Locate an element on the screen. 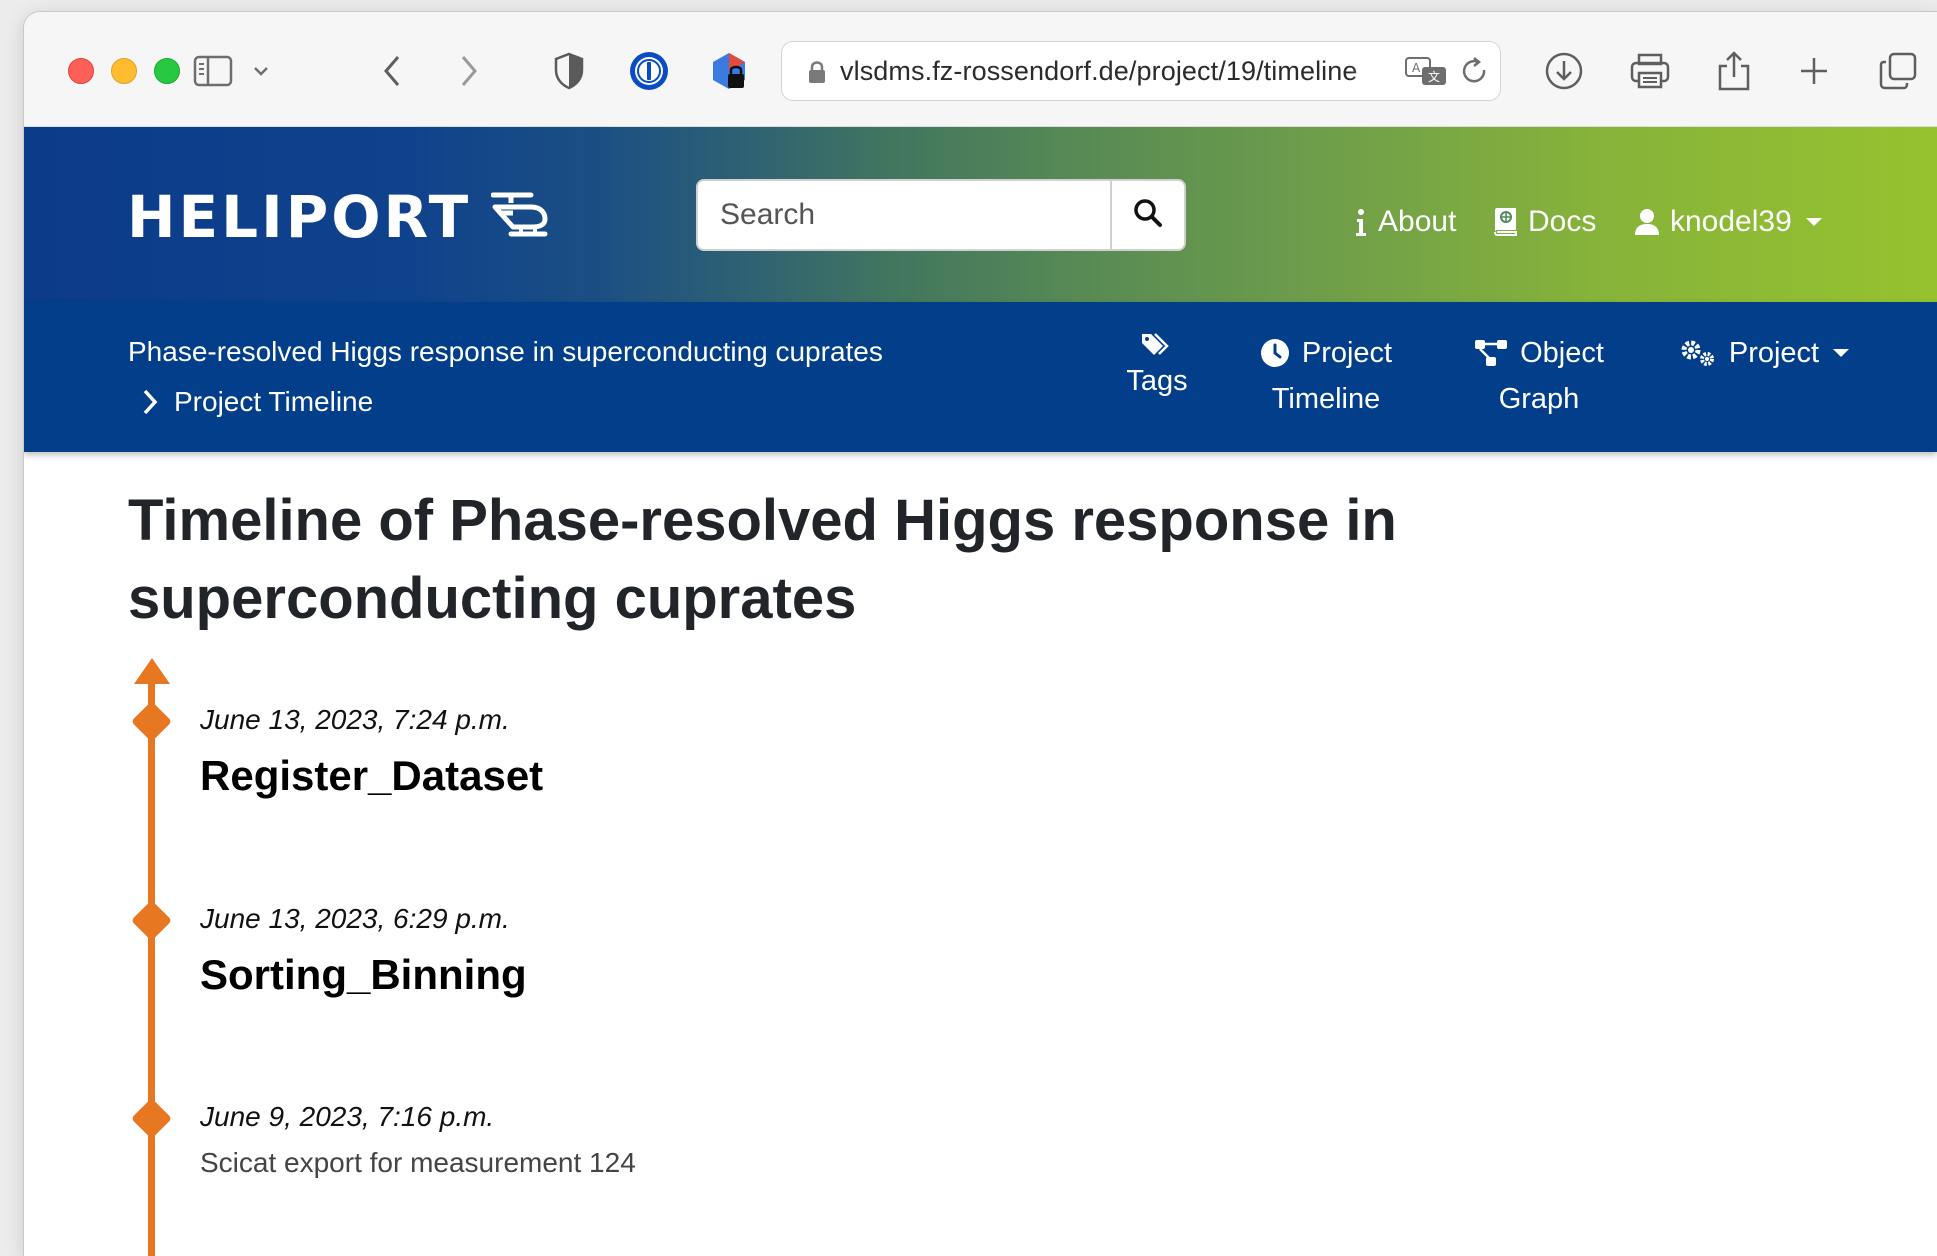 Image resolution: width=1937 pixels, height=1256 pixels. nav-graph-label-1: Object is located at coordinates (1562, 353).